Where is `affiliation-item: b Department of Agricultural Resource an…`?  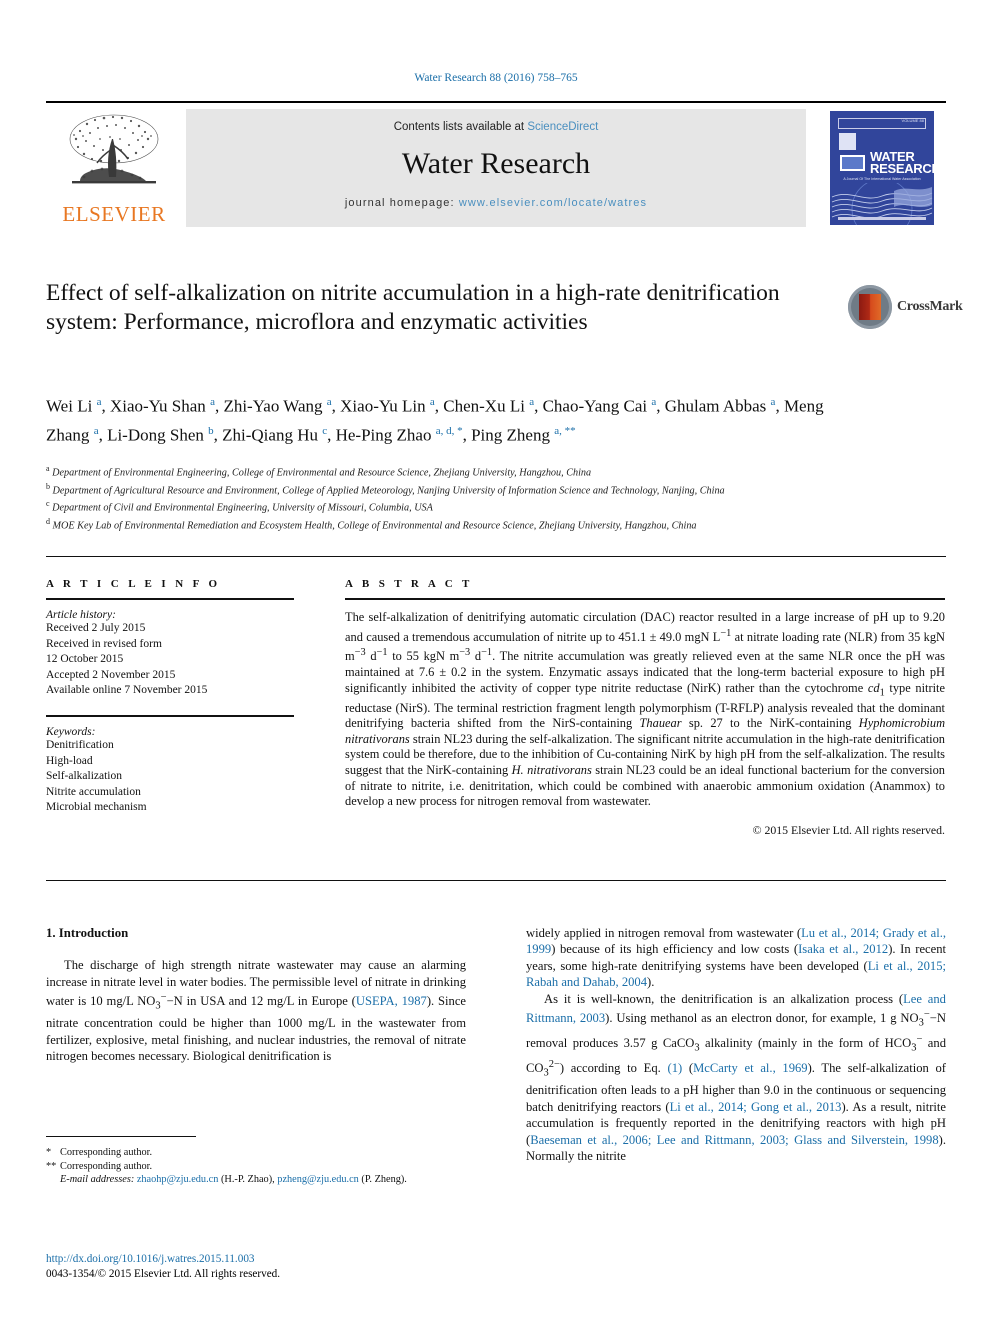 affiliation-item: b Department of Agricultural Resource an… is located at coordinates (466, 489).